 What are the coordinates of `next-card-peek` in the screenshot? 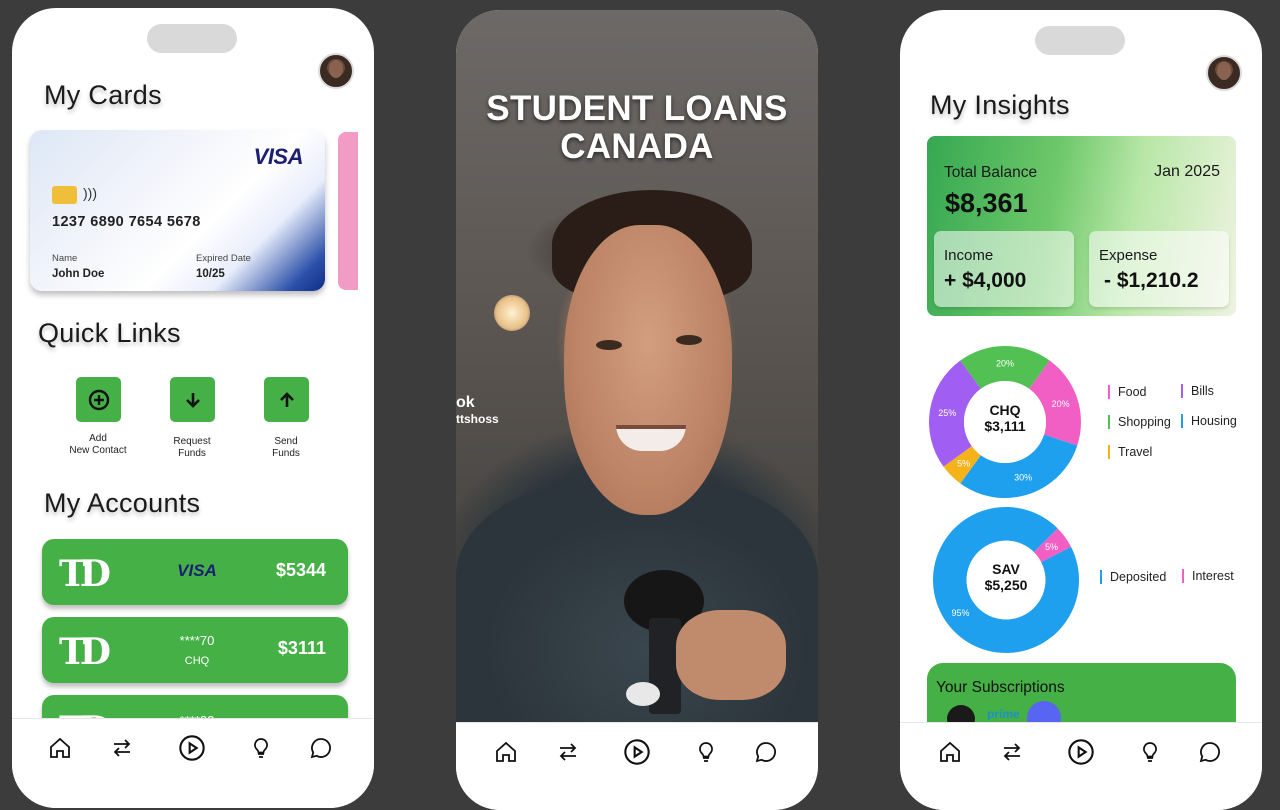 It's located at (348, 211).